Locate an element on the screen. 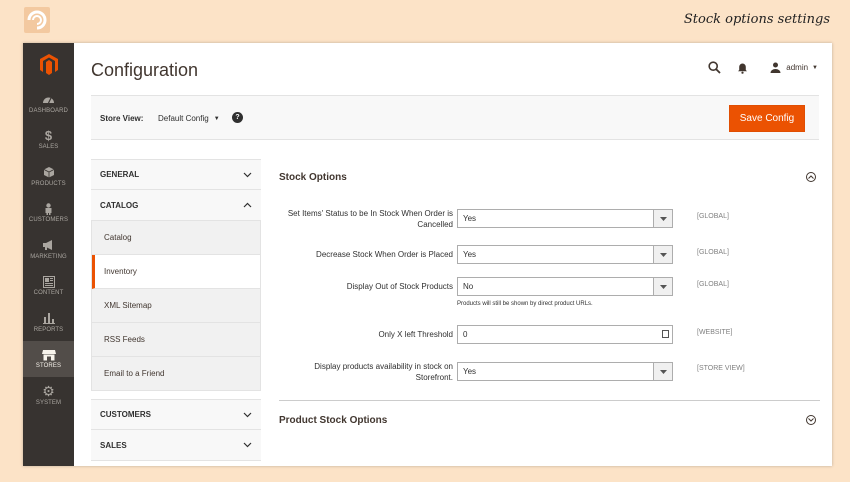 The width and height of the screenshot is (850, 482). nav-label: CONTENT is located at coordinates (48, 293).